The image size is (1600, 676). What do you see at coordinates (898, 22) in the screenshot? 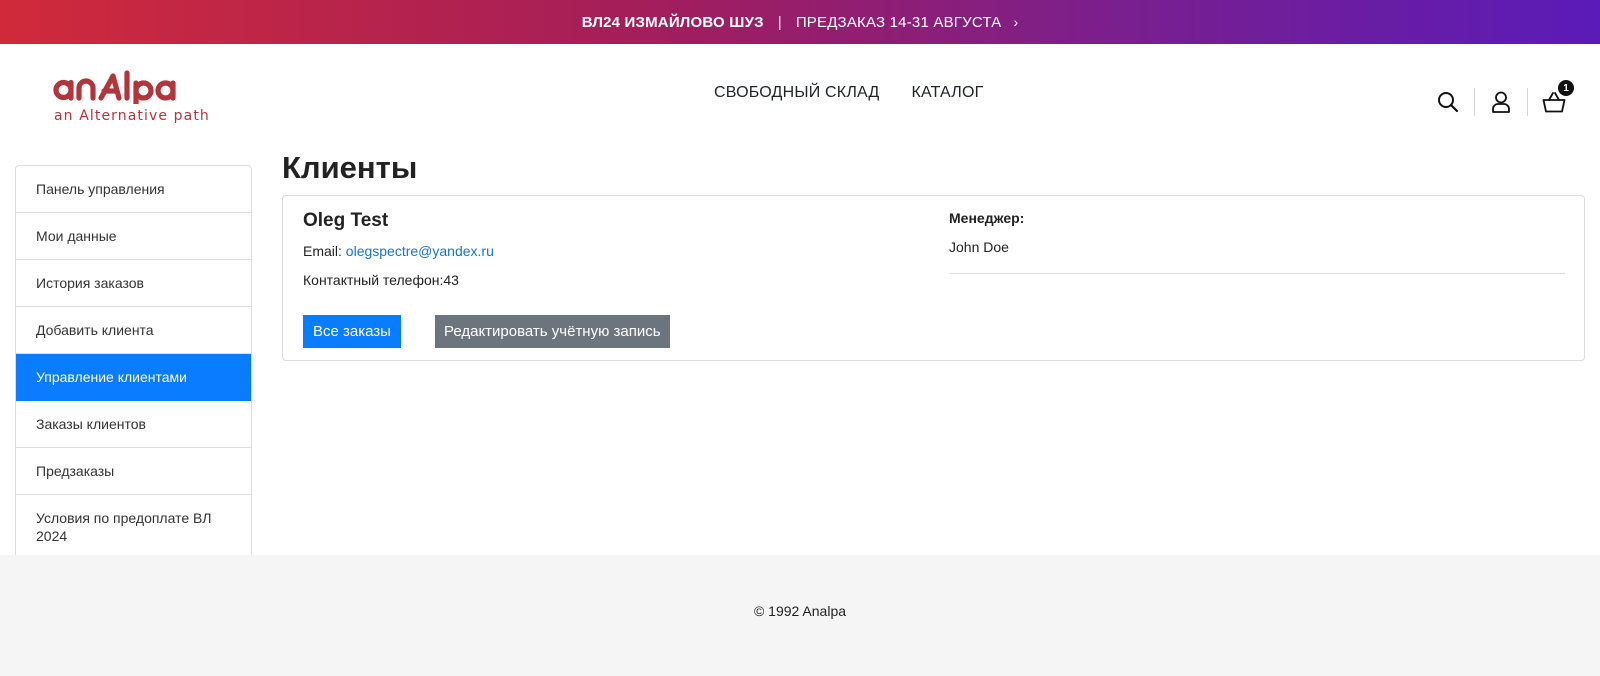
I see `promo-text: ПРЕДЗАКАЗ 14-31 АВГУСТА` at bounding box center [898, 22].